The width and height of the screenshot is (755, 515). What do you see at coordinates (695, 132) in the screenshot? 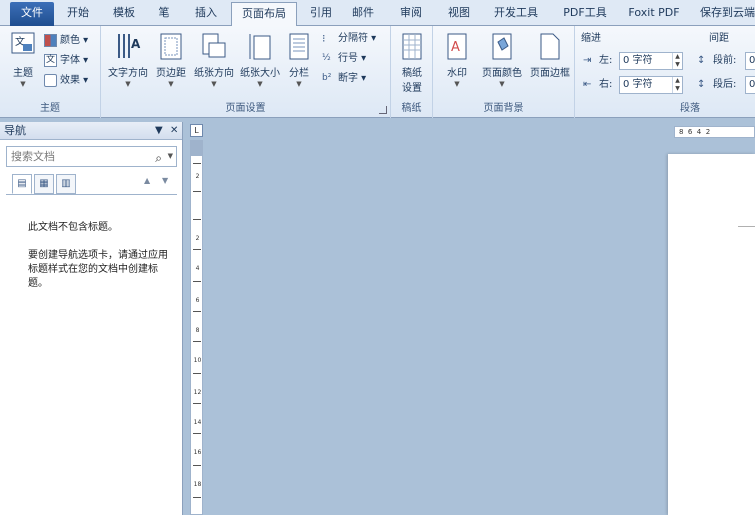
I see `horizontal-ruler-numbers: 8 6 4 2` at bounding box center [695, 132].